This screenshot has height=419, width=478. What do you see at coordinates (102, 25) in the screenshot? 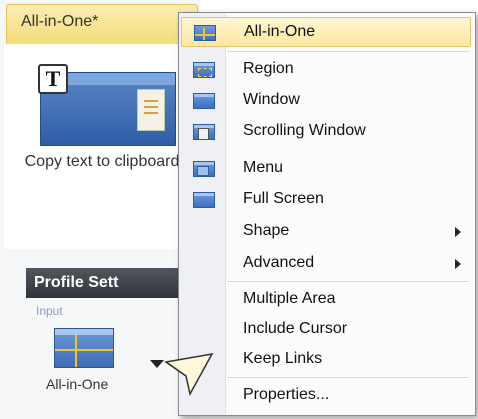
I see `capture-mode-tab: All-in-One*` at bounding box center [102, 25].